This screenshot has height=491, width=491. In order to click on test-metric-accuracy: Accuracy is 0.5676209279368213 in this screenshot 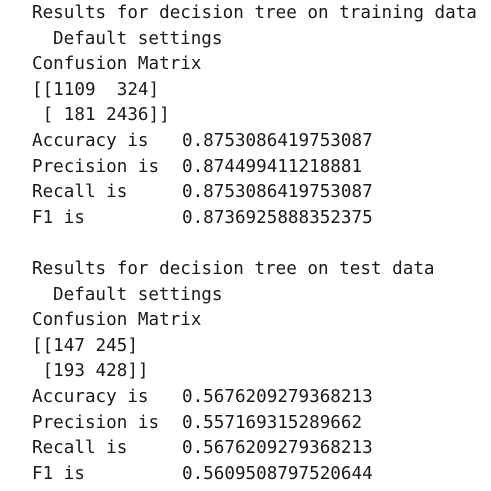, I will do `click(261, 398)`.